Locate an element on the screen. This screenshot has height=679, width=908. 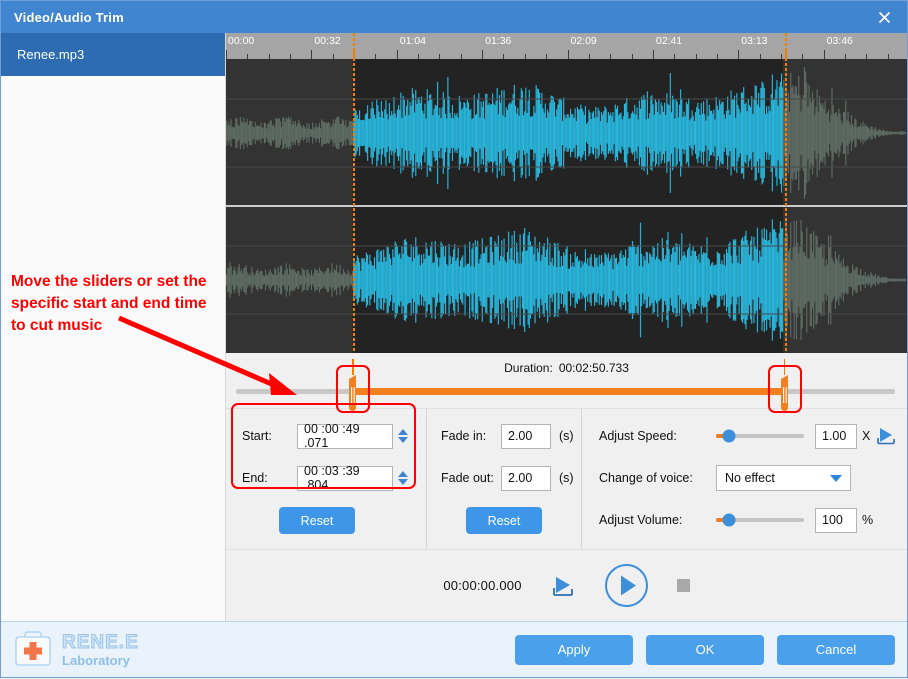
duration-display: Duration: 00:02:50.733 is located at coordinates (566, 368).